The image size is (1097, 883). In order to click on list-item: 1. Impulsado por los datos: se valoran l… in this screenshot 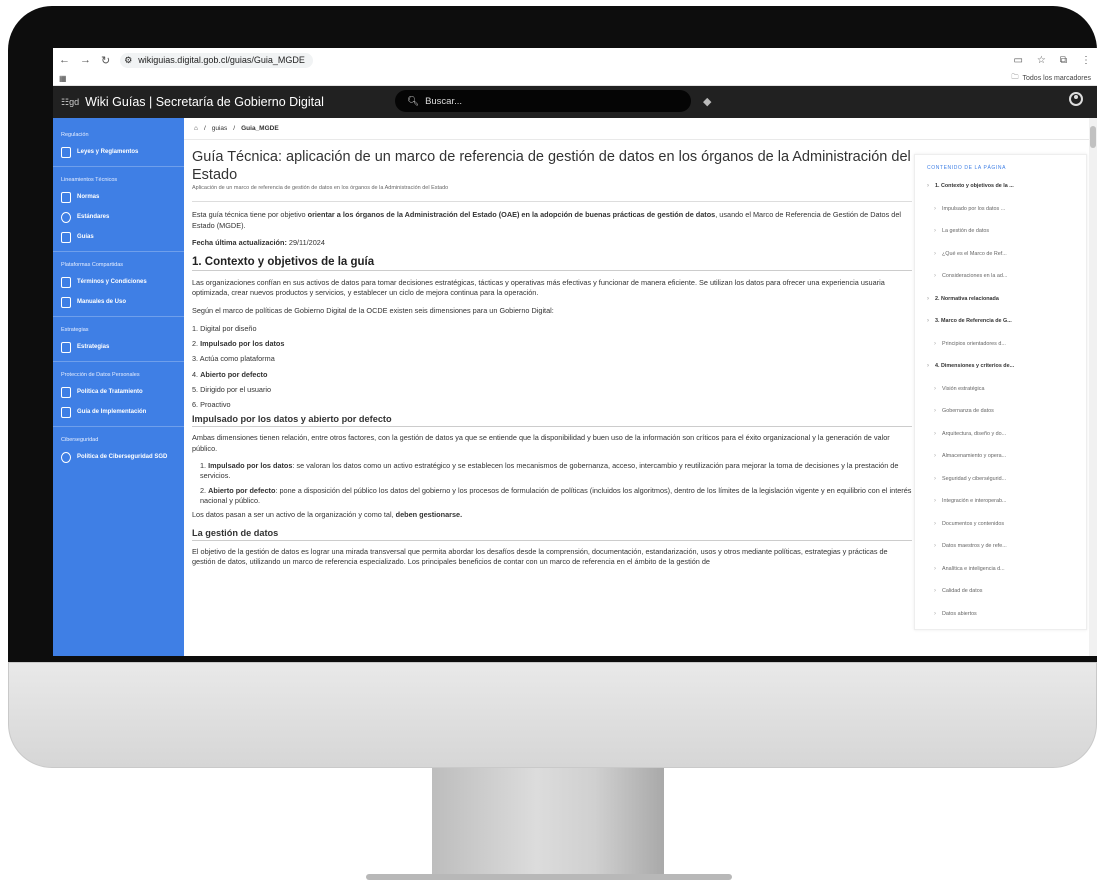, I will do `click(556, 471)`.